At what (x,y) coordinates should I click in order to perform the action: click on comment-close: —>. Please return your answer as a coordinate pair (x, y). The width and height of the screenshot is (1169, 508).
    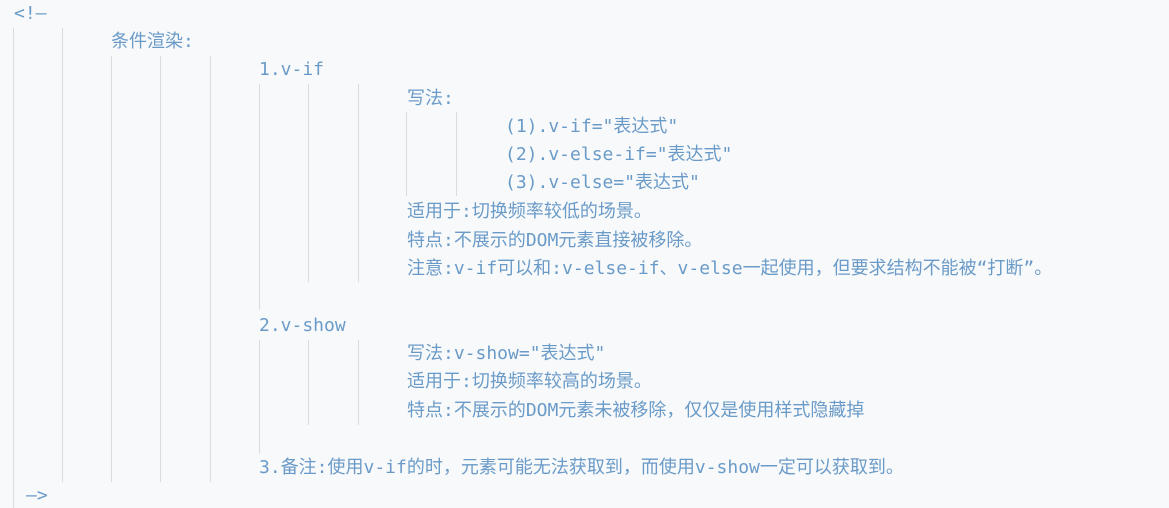
    Looking at the image, I should click on (37, 495).